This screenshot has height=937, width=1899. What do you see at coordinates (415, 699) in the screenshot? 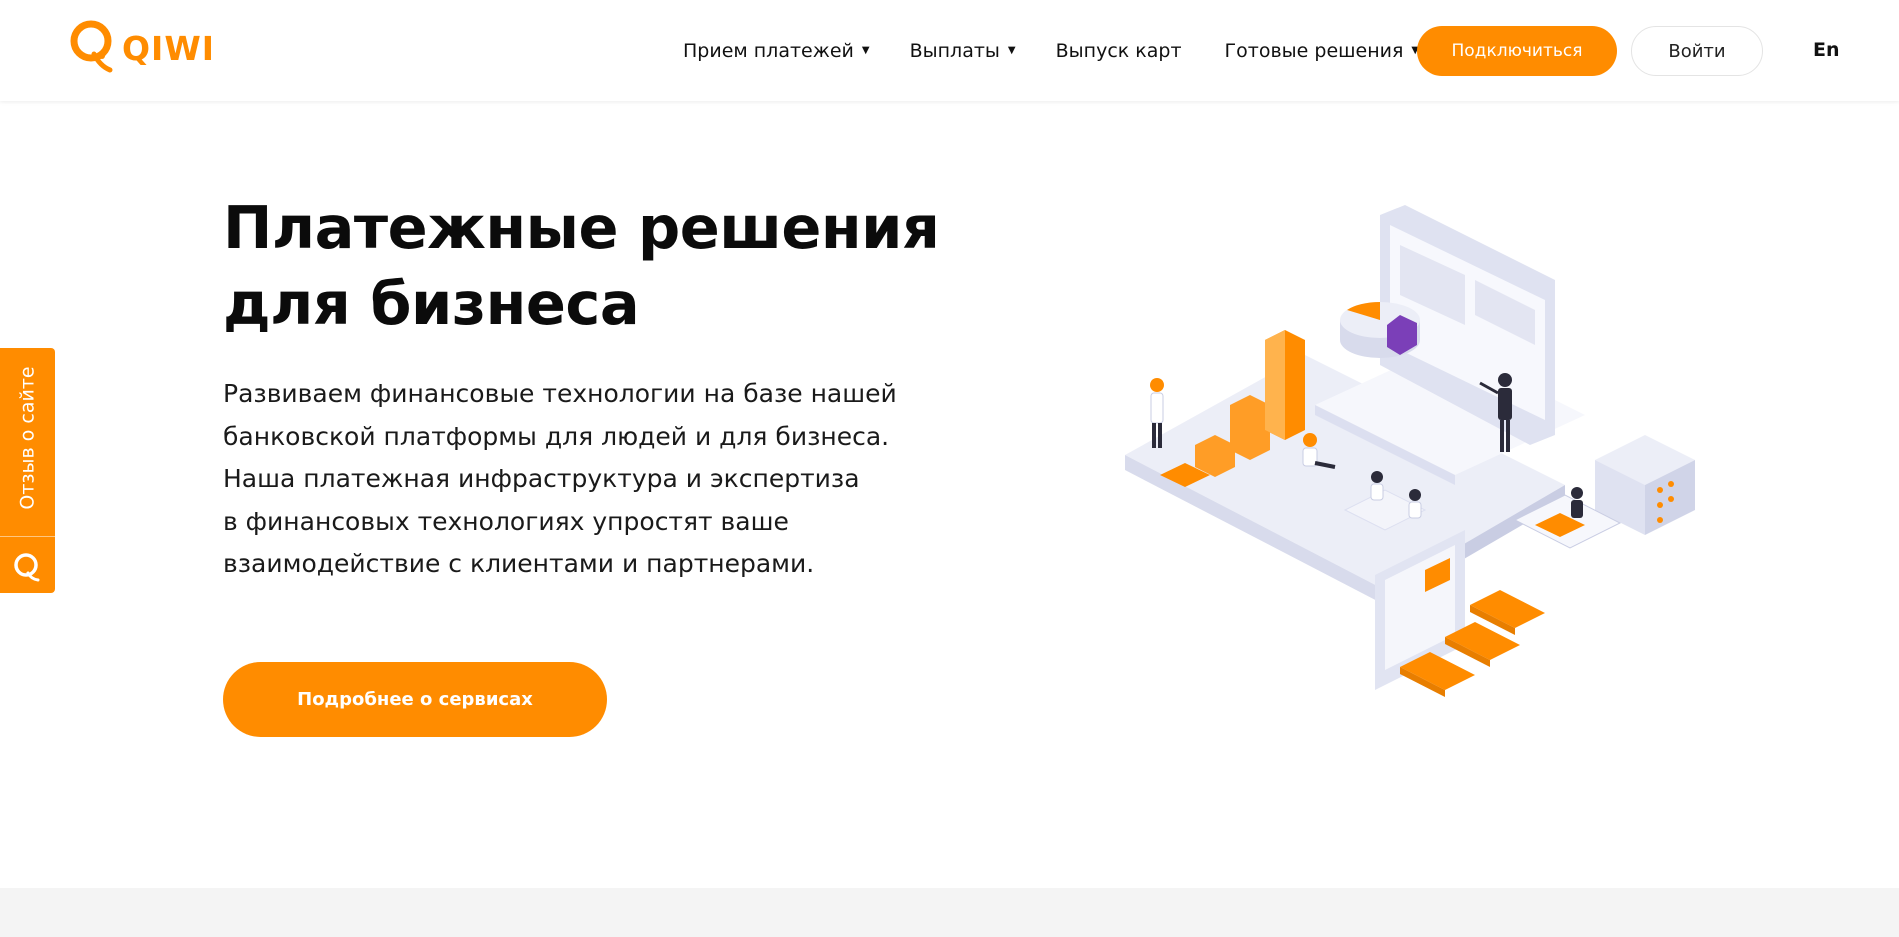
I see `more-services-button: Подробнее о сервисах` at bounding box center [415, 699].